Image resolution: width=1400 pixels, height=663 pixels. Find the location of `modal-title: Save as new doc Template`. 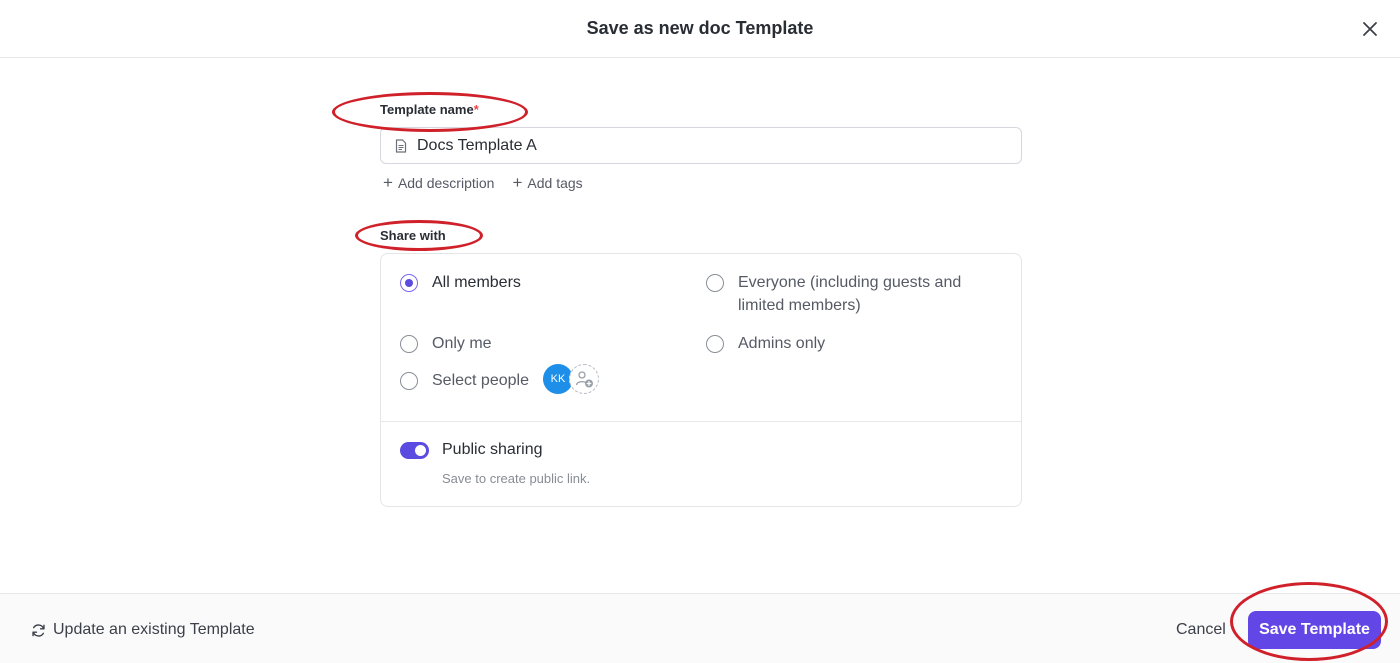

modal-title: Save as new doc Template is located at coordinates (700, 28).